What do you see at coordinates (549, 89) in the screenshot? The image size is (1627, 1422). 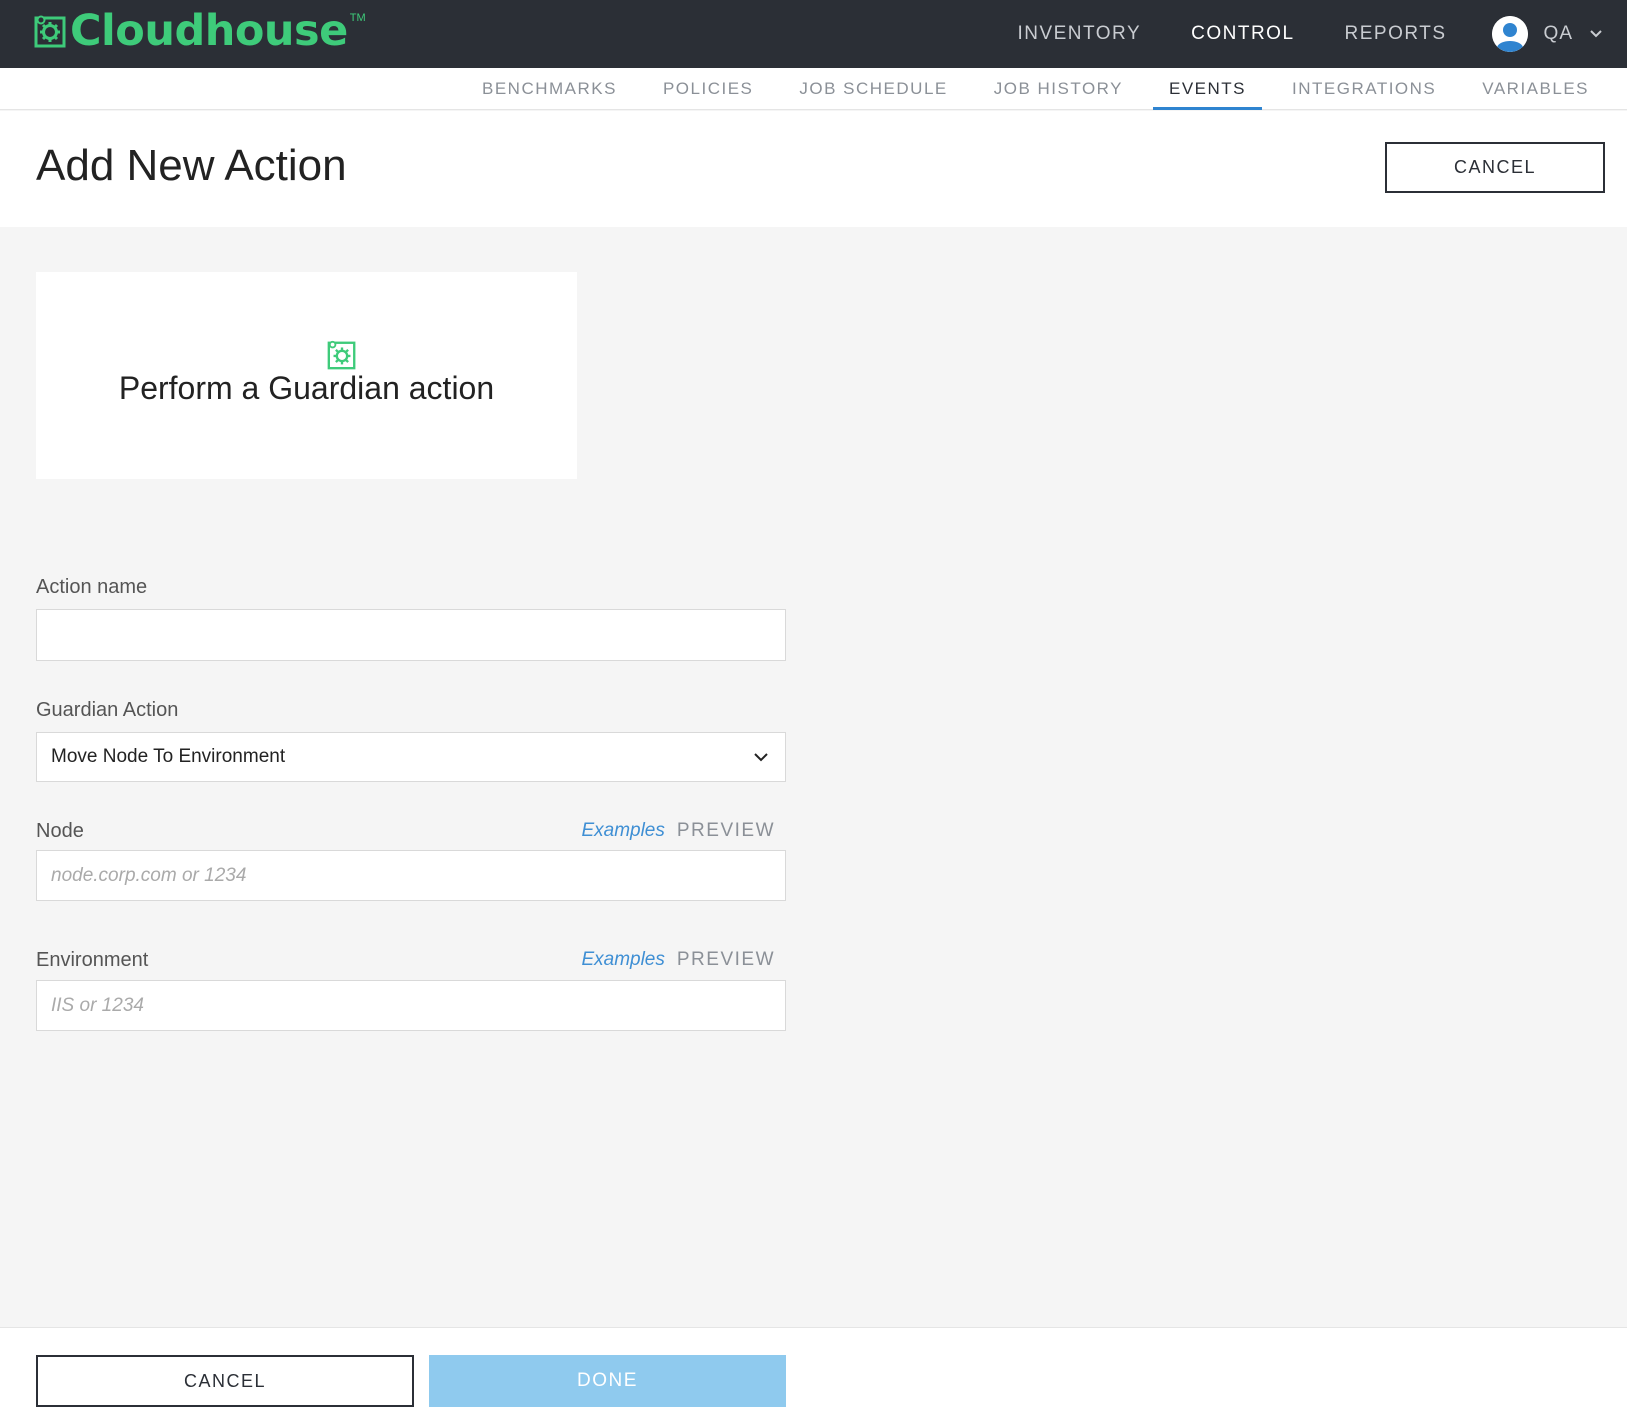 I see `tab-benchmarks: BENCHMARKS` at bounding box center [549, 89].